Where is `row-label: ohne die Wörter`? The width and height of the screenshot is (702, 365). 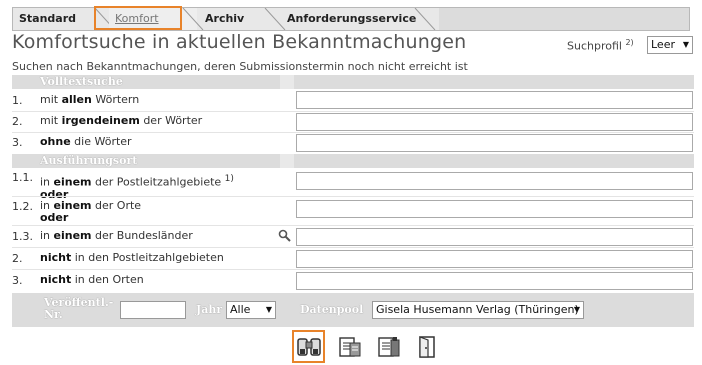 row-label: ohne die Wörter is located at coordinates (86, 141).